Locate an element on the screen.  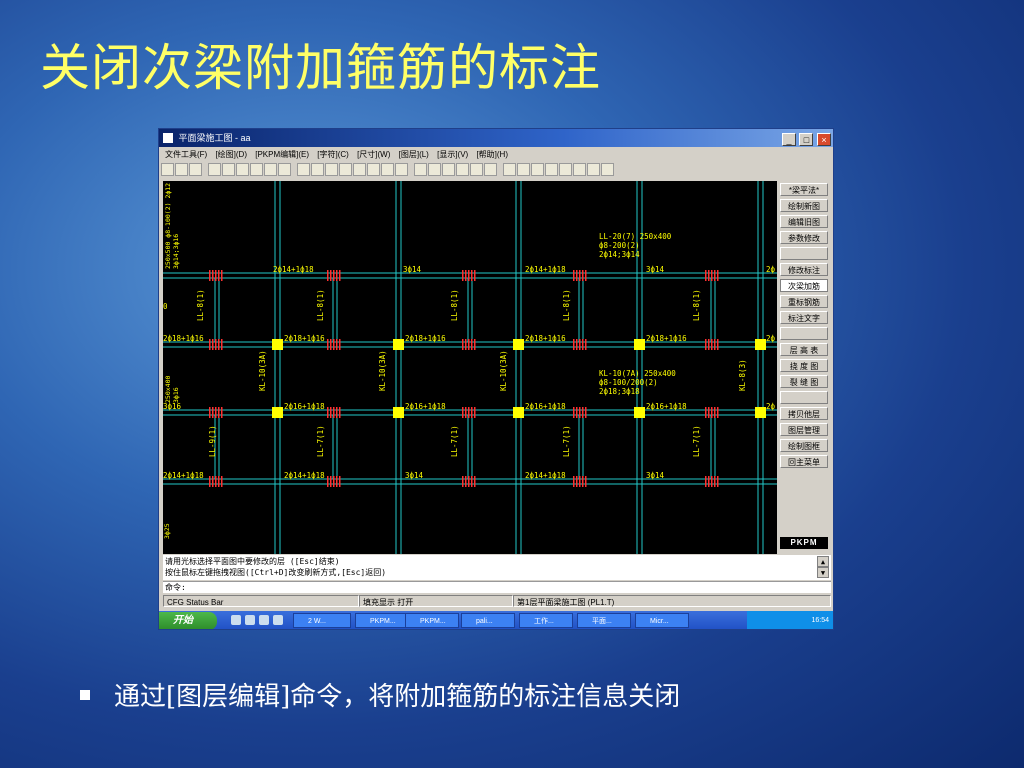
menu-beam-plan: *梁平法* is located at coordinates (804, 189).